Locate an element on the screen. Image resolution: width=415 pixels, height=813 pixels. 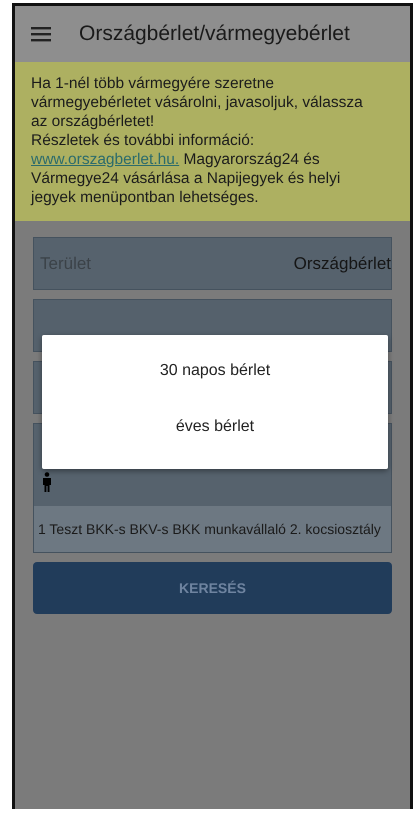
menu-icon is located at coordinates (41, 34).